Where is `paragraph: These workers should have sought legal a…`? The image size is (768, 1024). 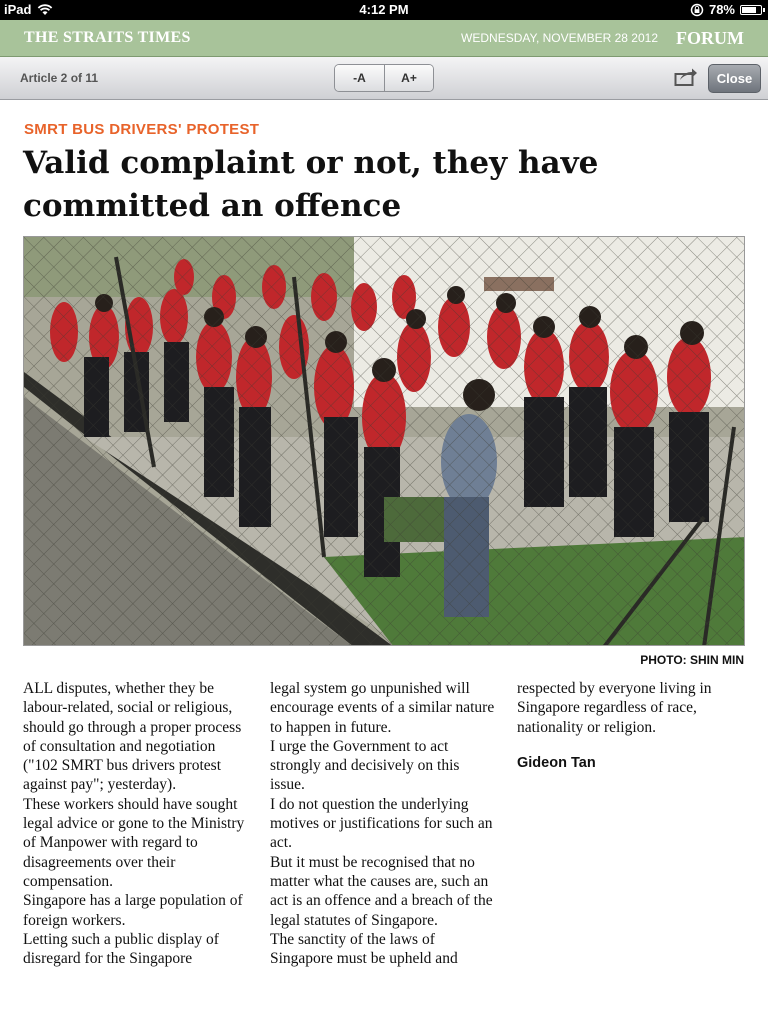
paragraph: These workers should have sought legal a… is located at coordinates (134, 842).